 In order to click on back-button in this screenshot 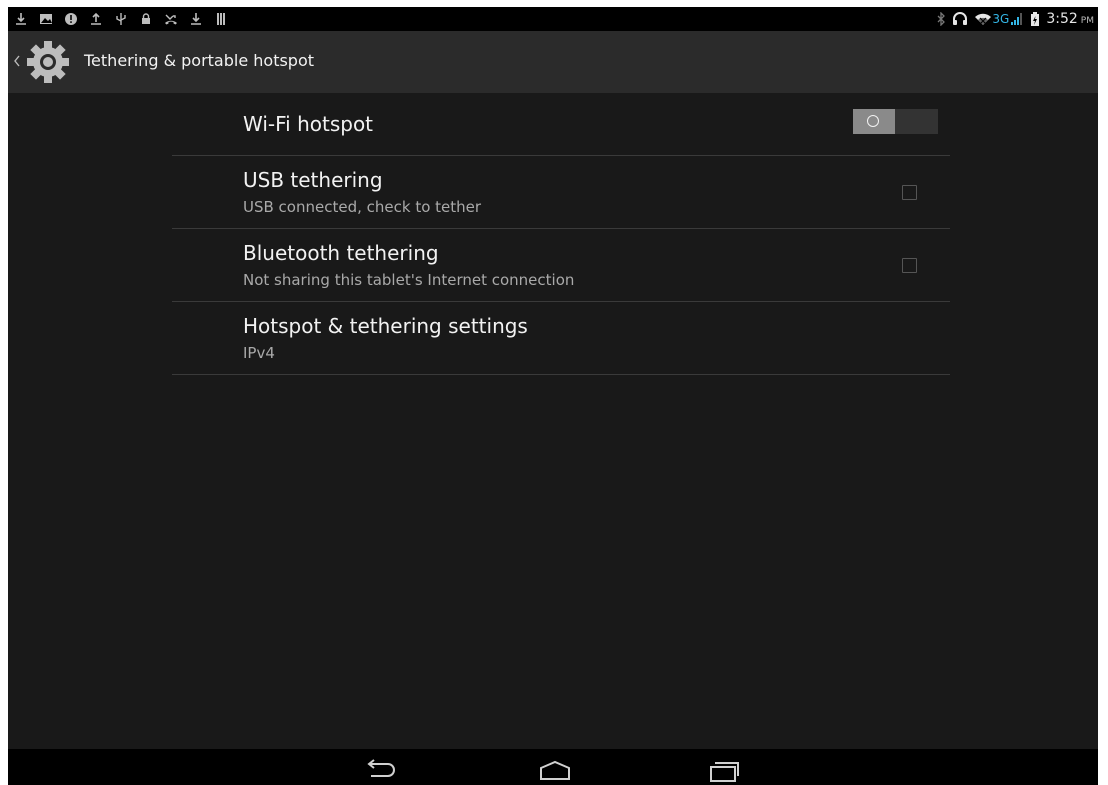, I will do `click(380, 770)`.